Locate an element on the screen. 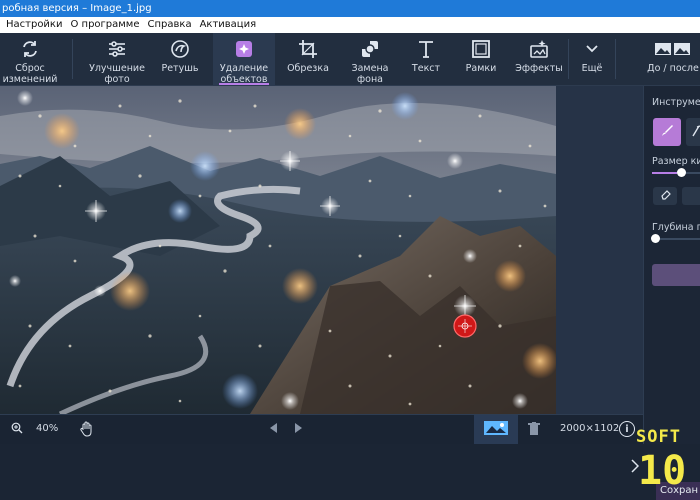  more-tools-label: Ещё is located at coordinates (592, 68).